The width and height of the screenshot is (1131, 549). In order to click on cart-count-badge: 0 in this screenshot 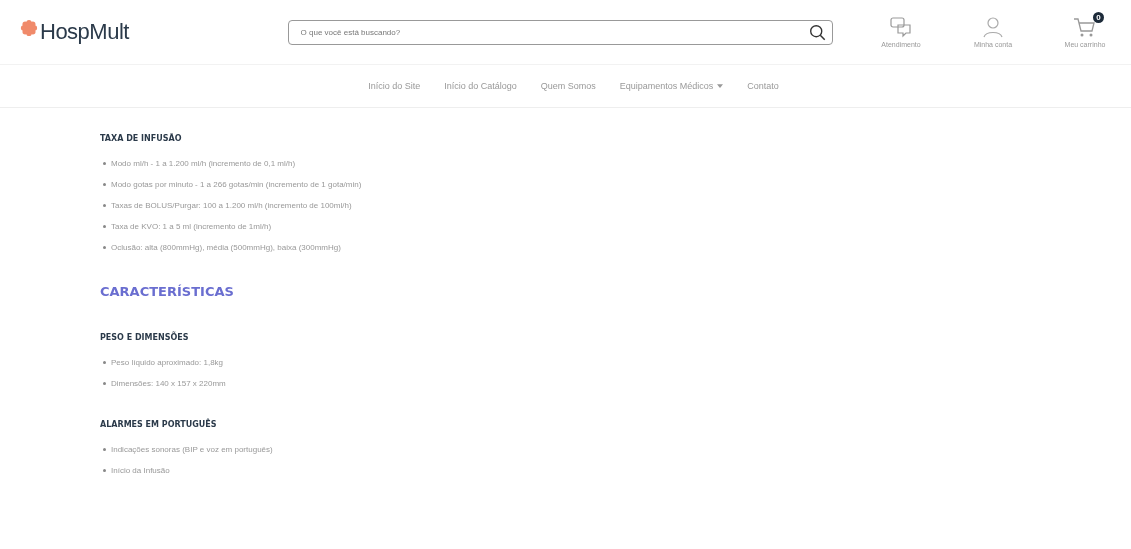, I will do `click(1098, 17)`.